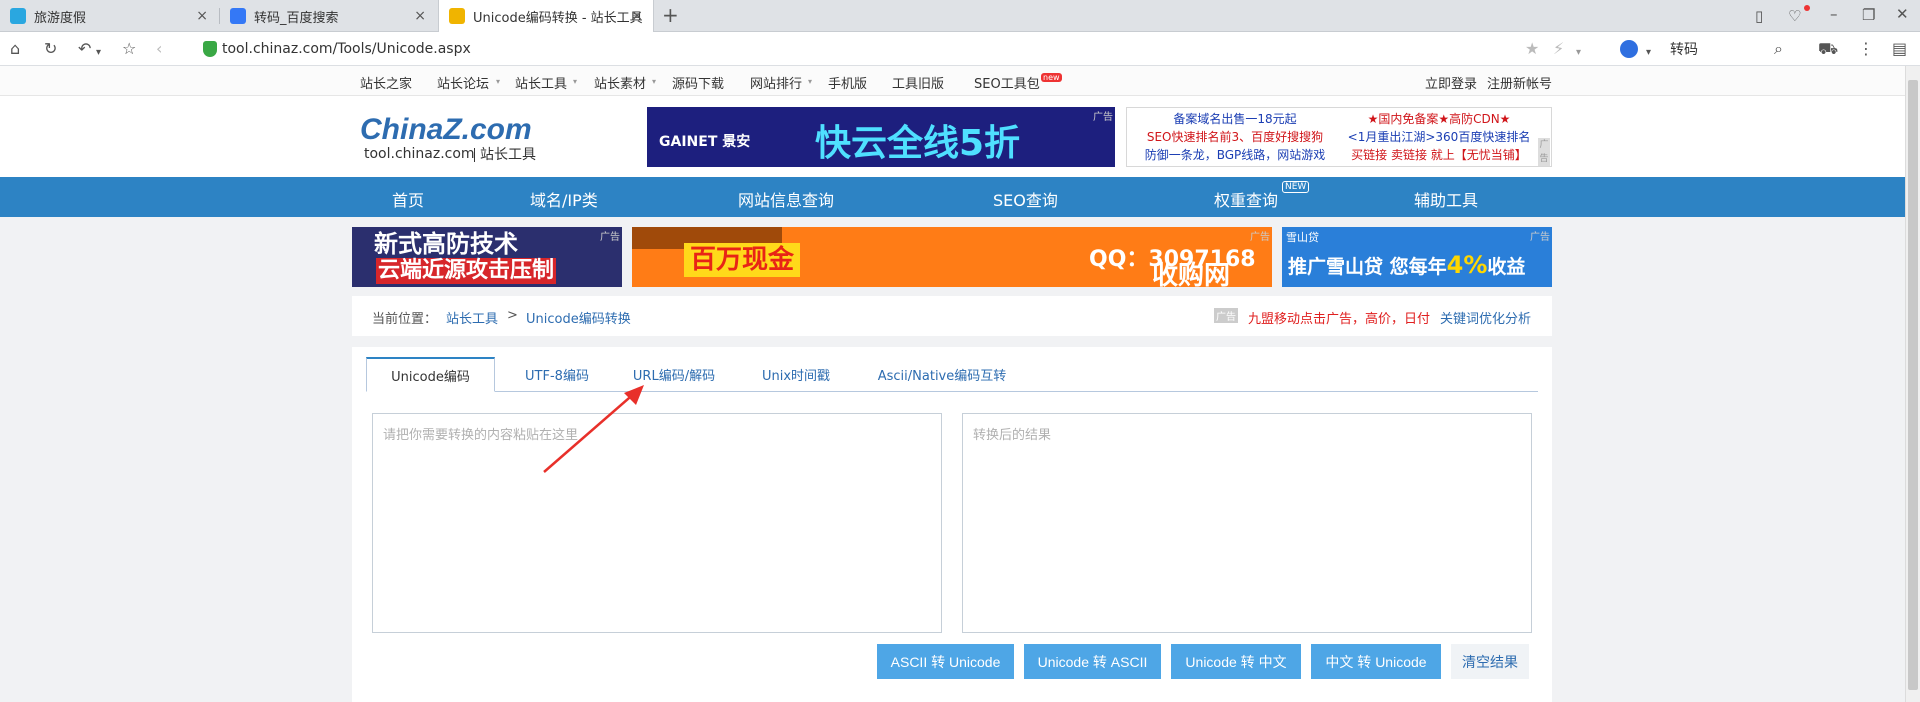 The width and height of the screenshot is (1920, 702). Describe the element at coordinates (1558, 49) in the screenshot. I see `lightning-icon: ⚡` at that location.